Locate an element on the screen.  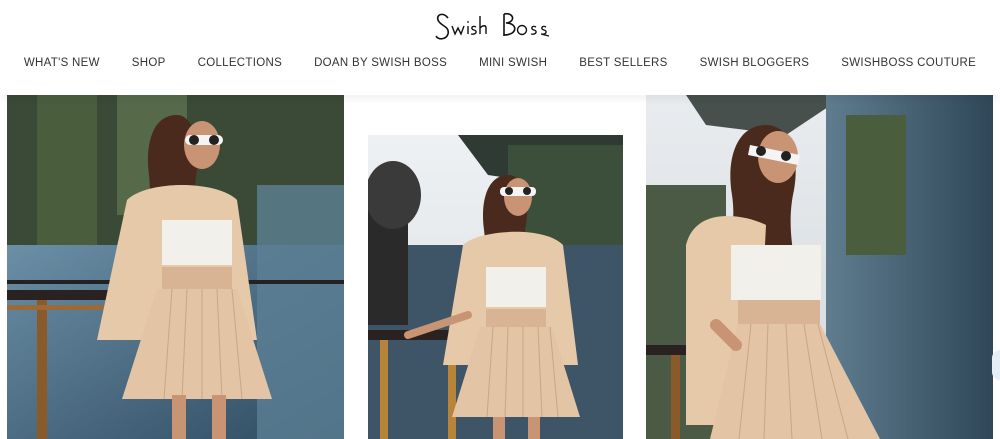
nav-item-collections: COLLECTIONS is located at coordinates (240, 63).